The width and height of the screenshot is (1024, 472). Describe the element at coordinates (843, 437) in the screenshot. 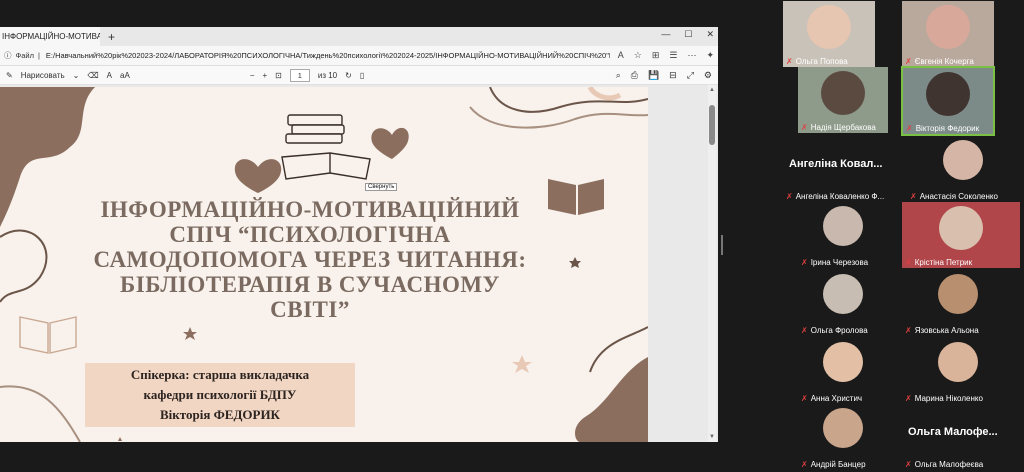

I see `participant-tile: ✗ Андрій Банцер` at that location.